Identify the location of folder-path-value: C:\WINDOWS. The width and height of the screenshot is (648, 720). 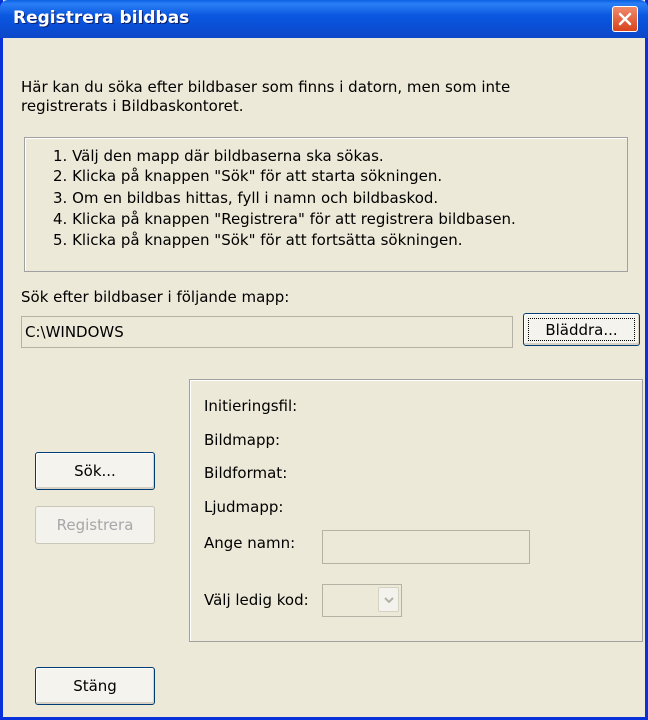
(74, 332).